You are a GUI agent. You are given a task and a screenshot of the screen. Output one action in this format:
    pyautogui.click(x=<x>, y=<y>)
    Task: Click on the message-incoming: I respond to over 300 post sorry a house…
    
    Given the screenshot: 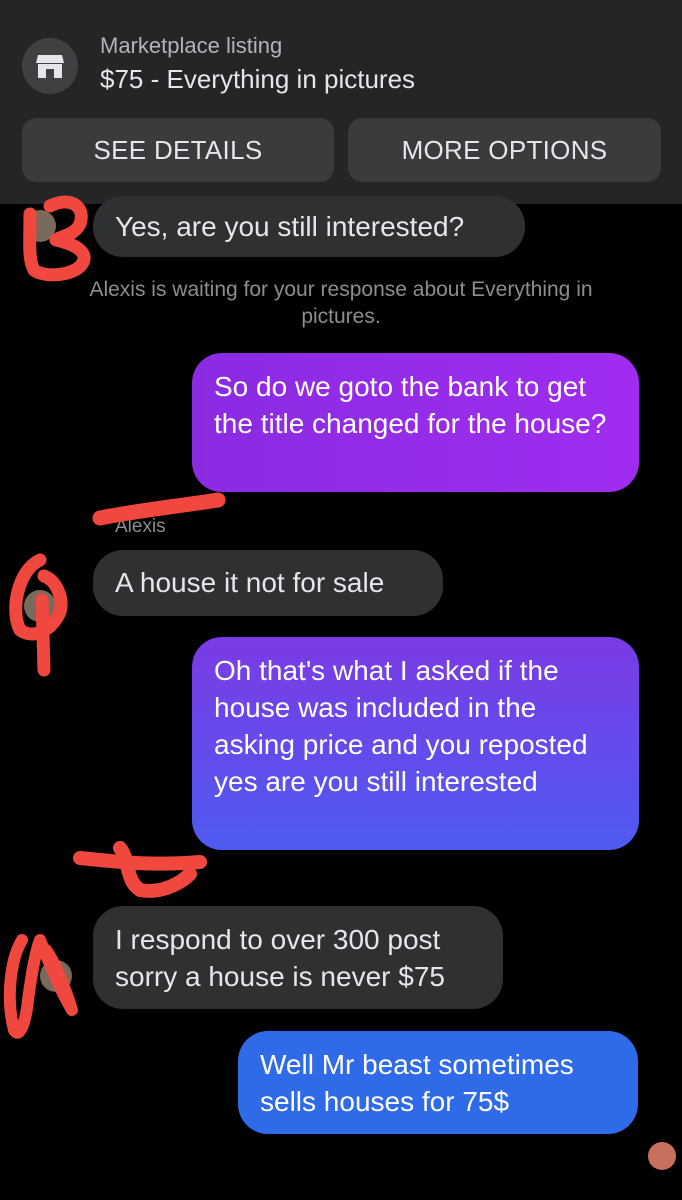 What is the action you would take?
    pyautogui.click(x=298, y=957)
    